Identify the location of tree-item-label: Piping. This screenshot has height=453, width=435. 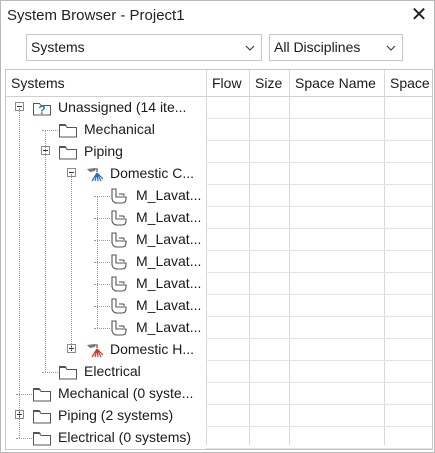
(103, 151).